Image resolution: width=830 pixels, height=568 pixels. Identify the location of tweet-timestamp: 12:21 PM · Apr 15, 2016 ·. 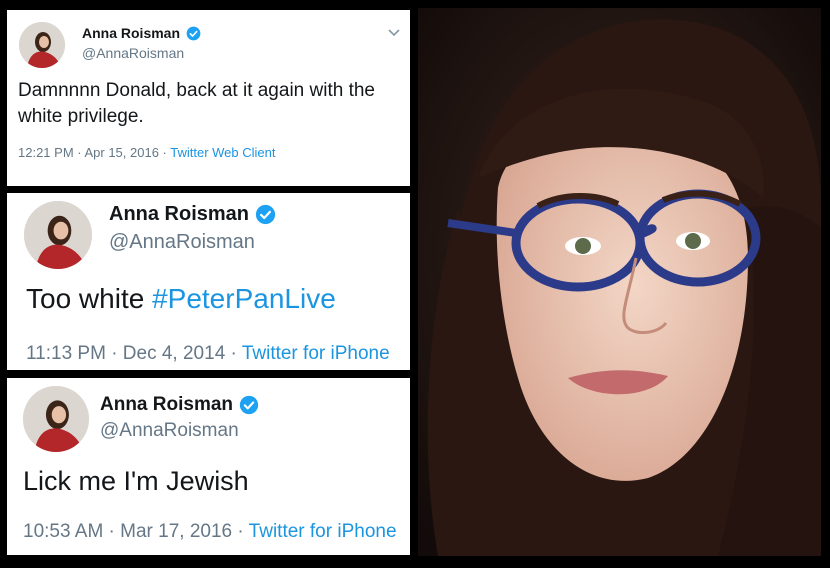
(94, 152).